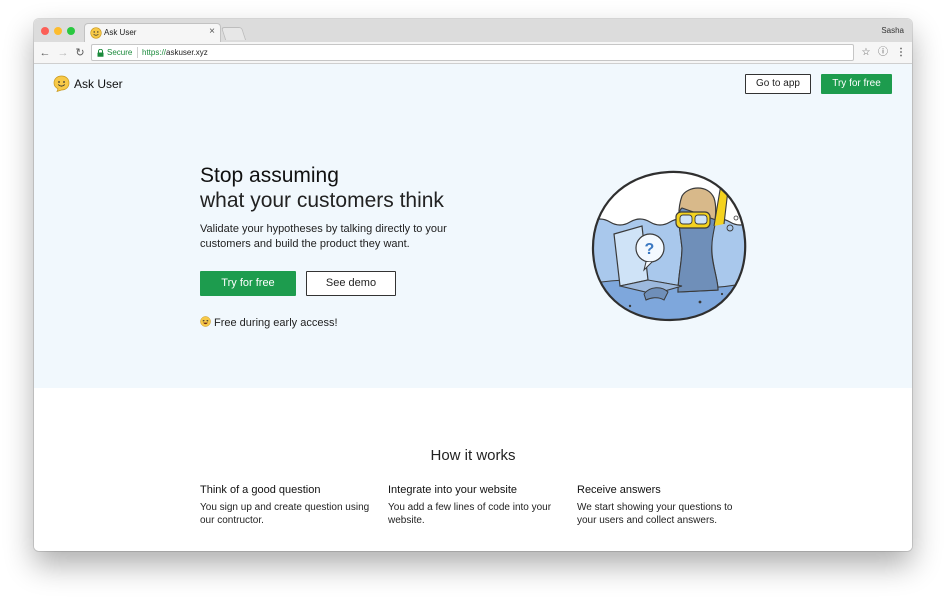 The width and height of the screenshot is (945, 600). What do you see at coordinates (212, 32) in the screenshot?
I see `tab-close-icon: ×` at bounding box center [212, 32].